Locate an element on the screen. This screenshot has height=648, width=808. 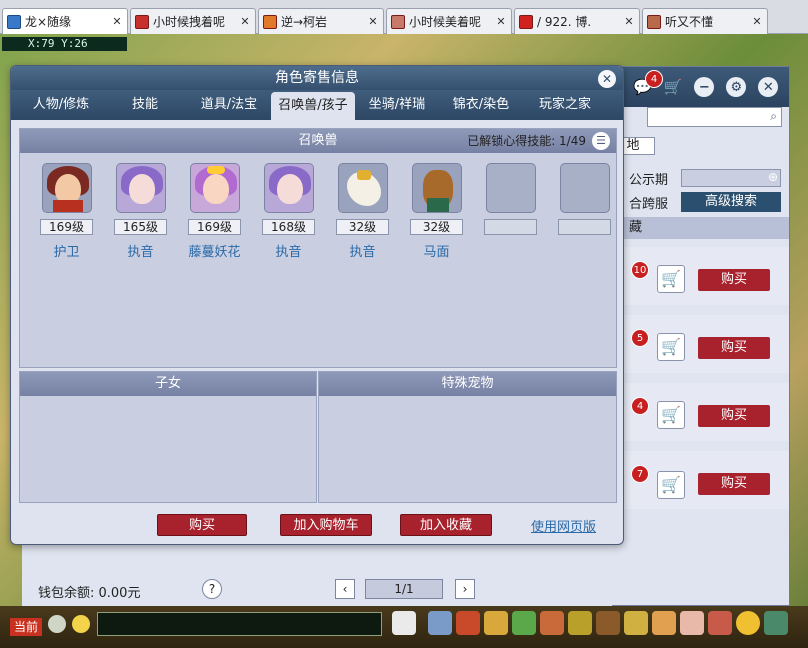
team-icon is located at coordinates (524, 623).